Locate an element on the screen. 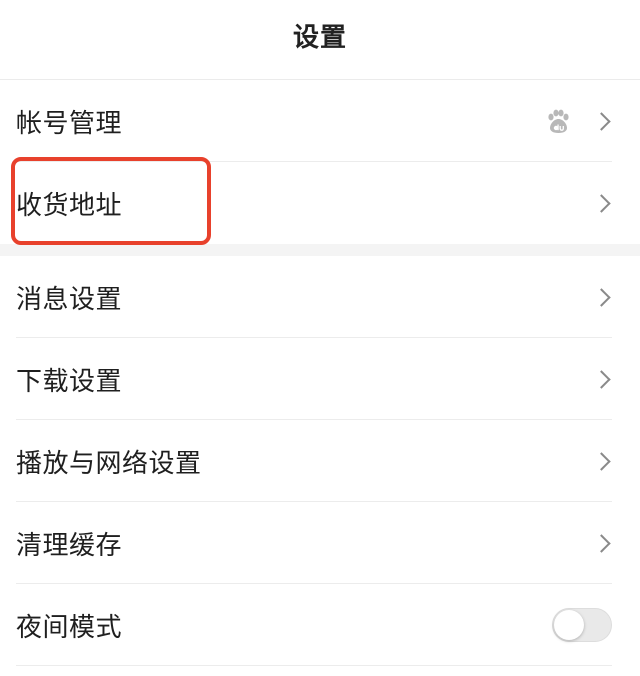  settings-row-message-settings: 消息设置 is located at coordinates (320, 297).